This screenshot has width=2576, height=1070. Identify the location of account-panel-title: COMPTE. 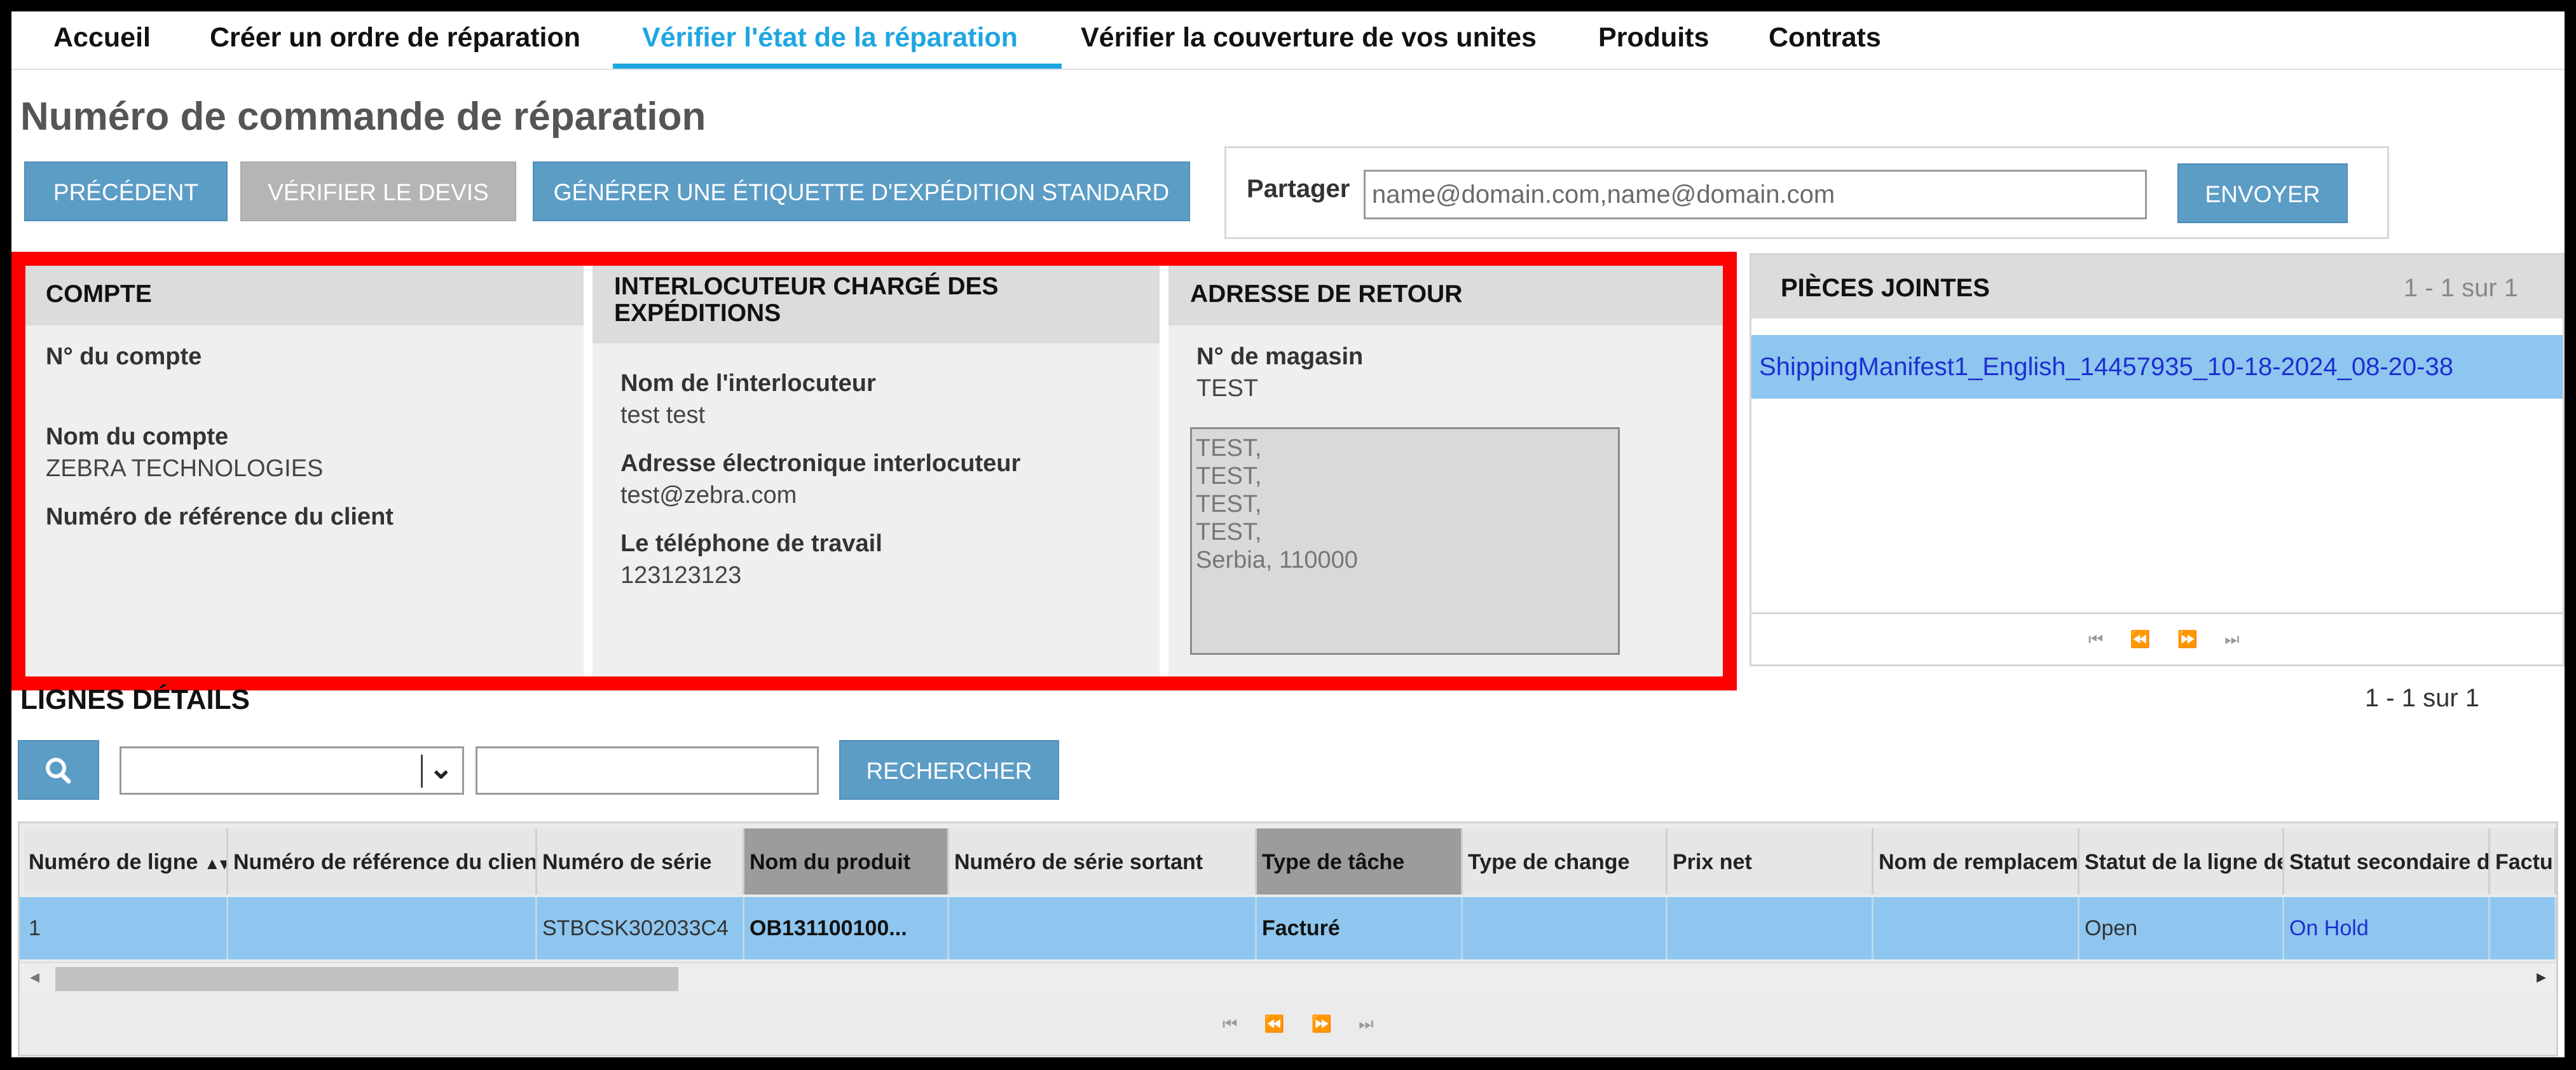
(304, 294).